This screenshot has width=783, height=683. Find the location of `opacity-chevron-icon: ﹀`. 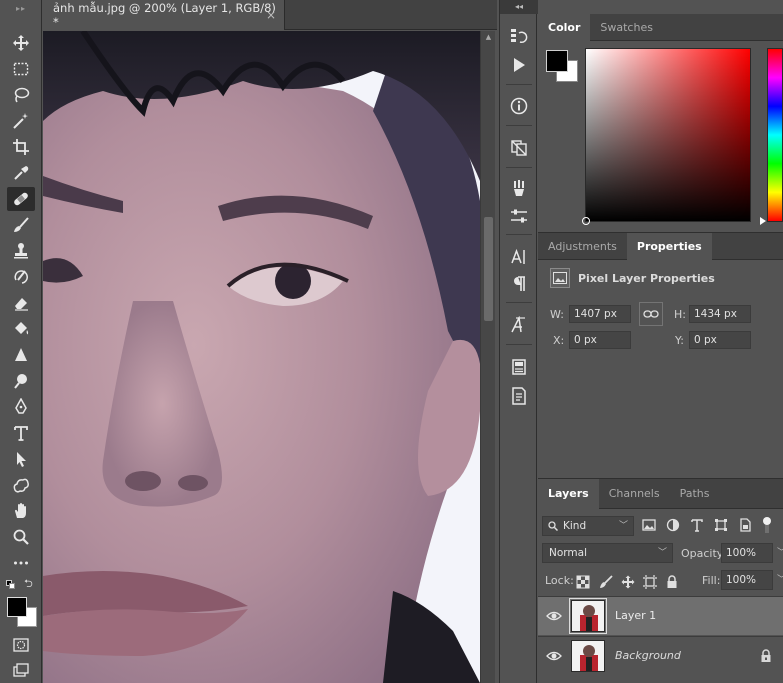

opacity-chevron-icon: ﹀ is located at coordinates (780, 553).